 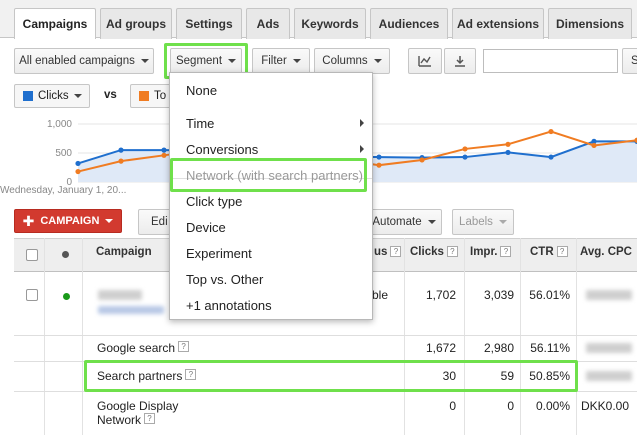 What do you see at coordinates (136, 23) in the screenshot?
I see `tab-ad-groups: Ad groups` at bounding box center [136, 23].